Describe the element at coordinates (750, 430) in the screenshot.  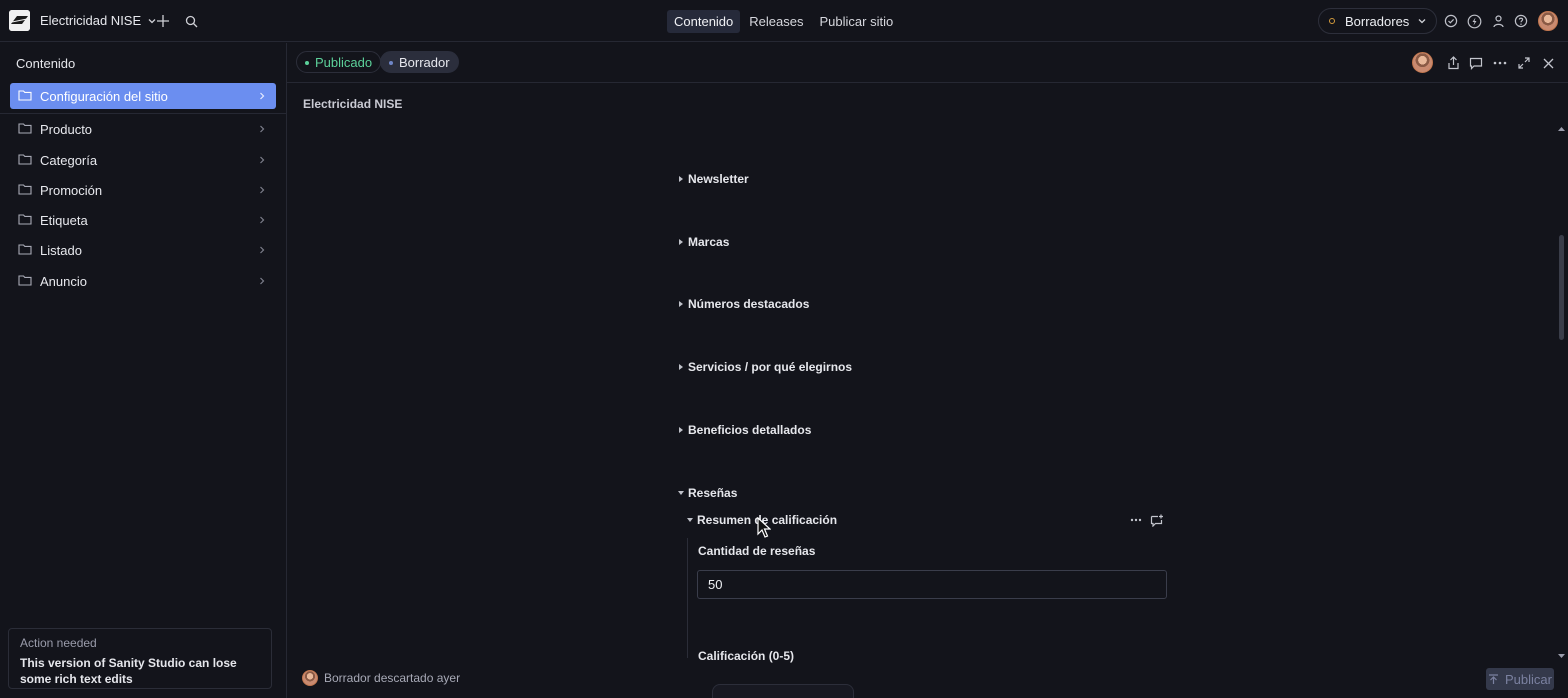
I see `section-label: Beneficios detallados` at that location.